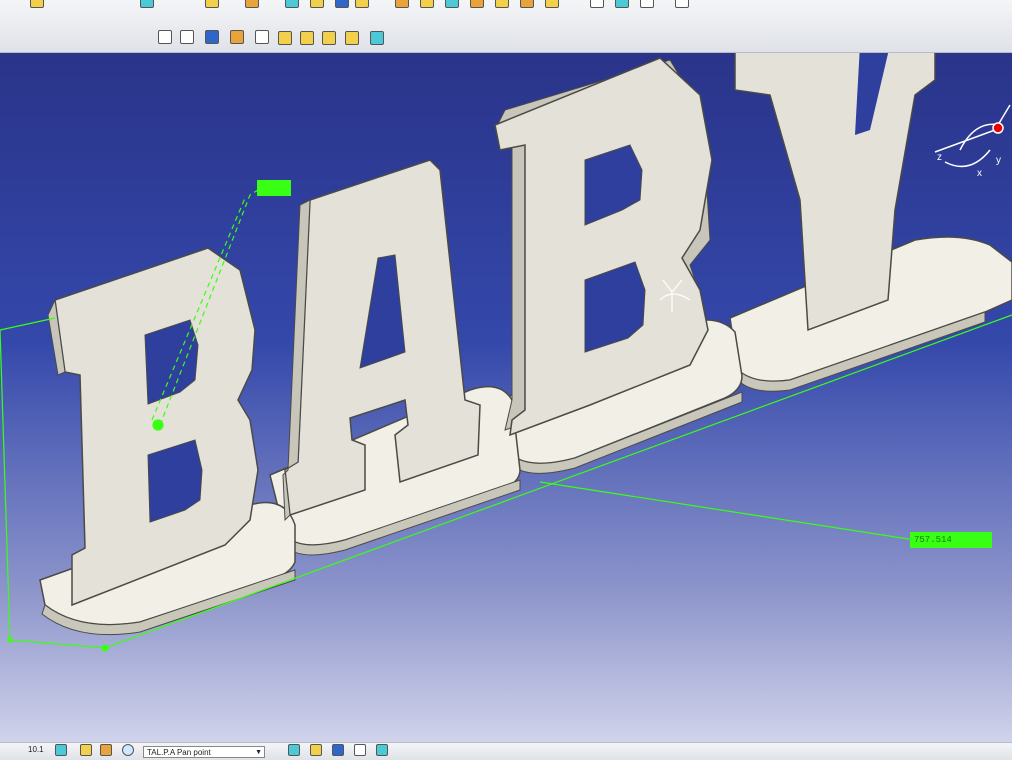  What do you see at coordinates (285, 38) in the screenshot?
I see `pad-icon` at bounding box center [285, 38].